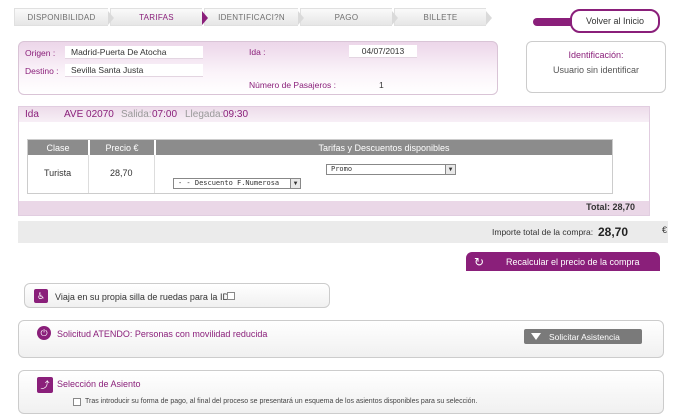 Image resolution: width=690 pixels, height=420 pixels. I want to click on total-value: Total: 28,70, so click(610, 207).